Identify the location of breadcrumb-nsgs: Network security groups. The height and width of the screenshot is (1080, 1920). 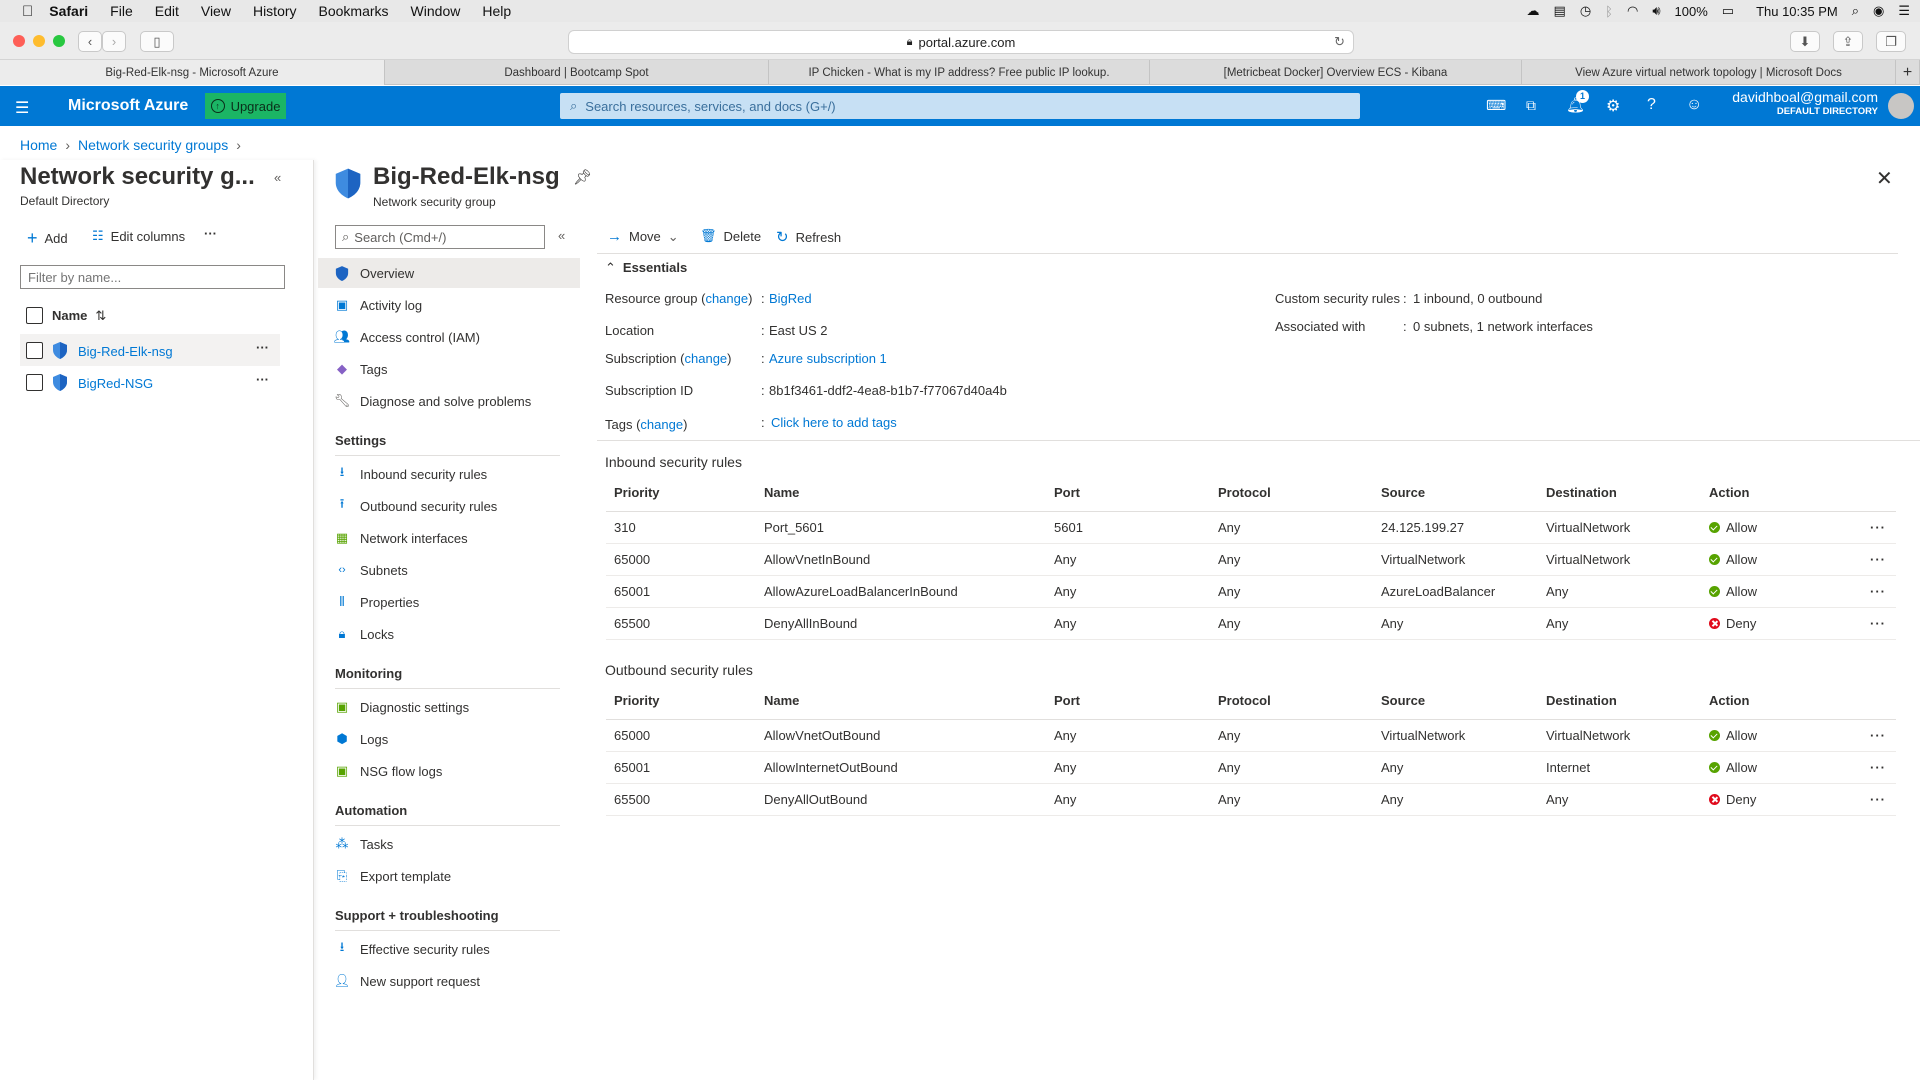
(153, 145).